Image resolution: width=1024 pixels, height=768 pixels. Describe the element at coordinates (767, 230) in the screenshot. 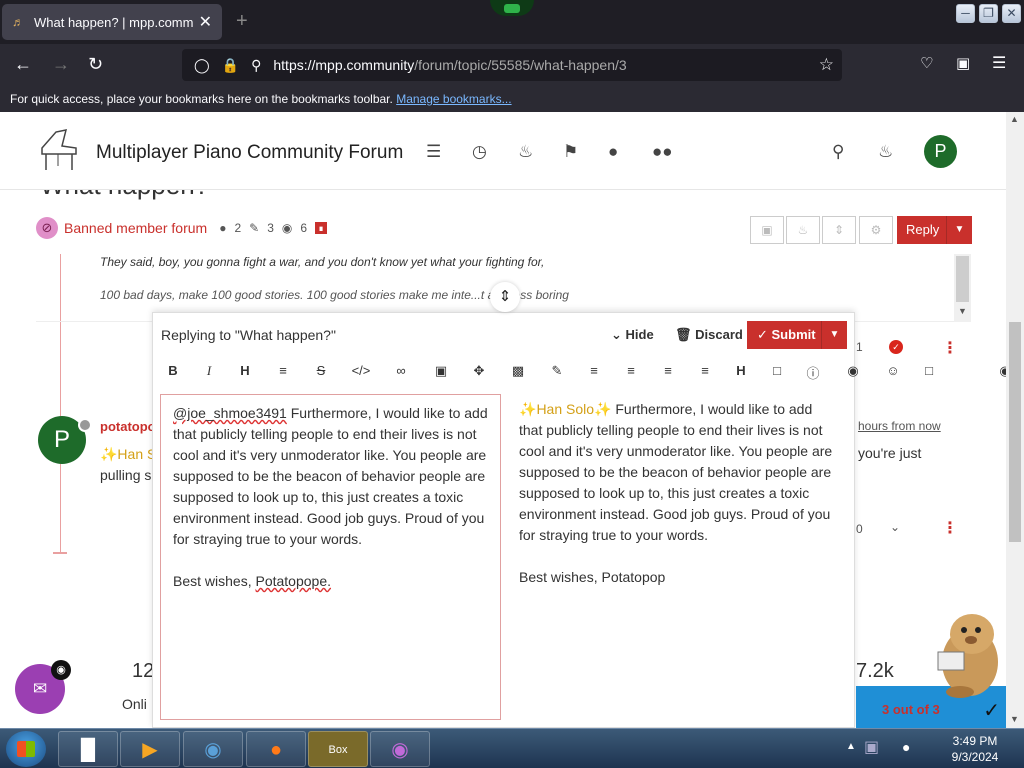

I see `watch-button: ▣` at that location.